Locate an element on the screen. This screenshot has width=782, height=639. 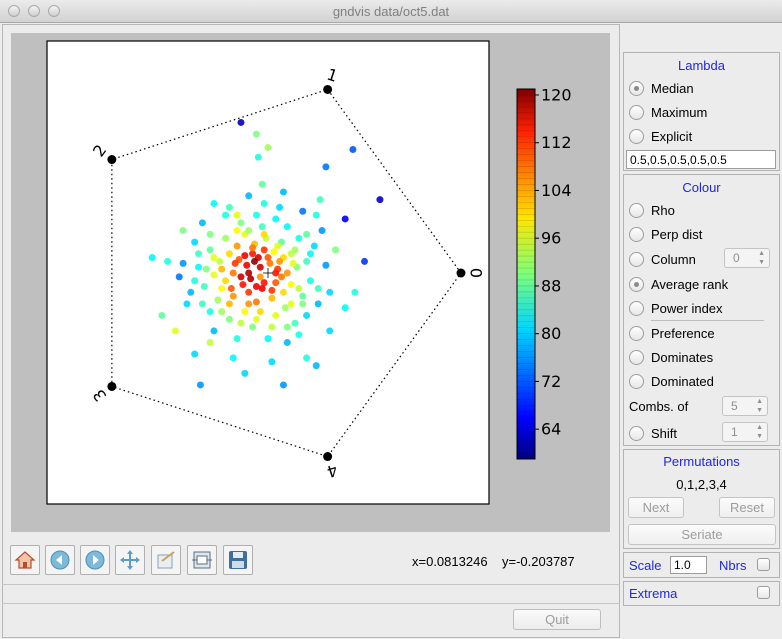
power-index-radio is located at coordinates (636, 308).